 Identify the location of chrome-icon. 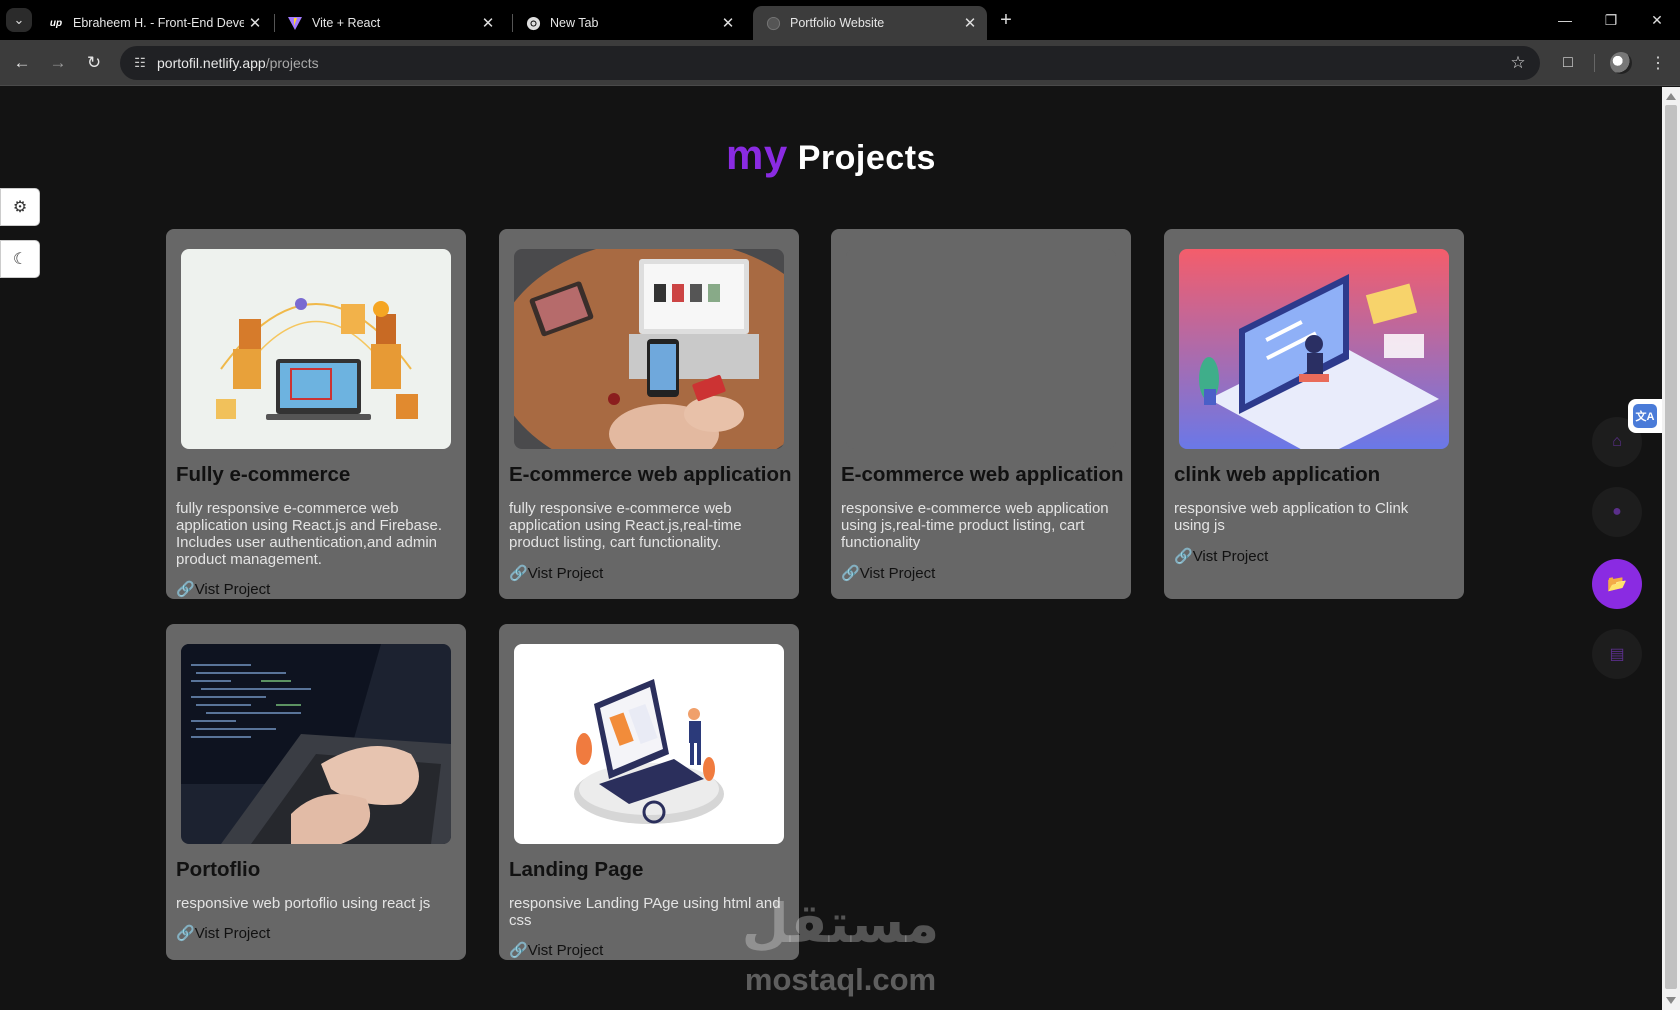
(533, 23).